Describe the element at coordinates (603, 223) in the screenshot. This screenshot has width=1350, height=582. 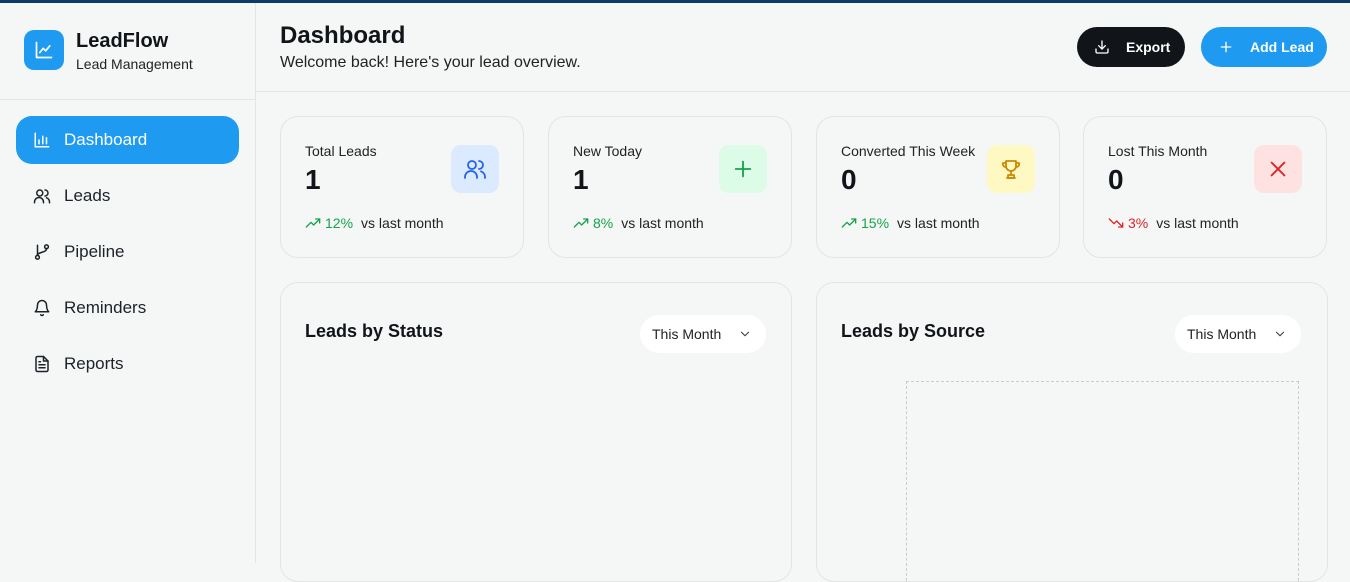
I see `trend-percent: 8%` at that location.